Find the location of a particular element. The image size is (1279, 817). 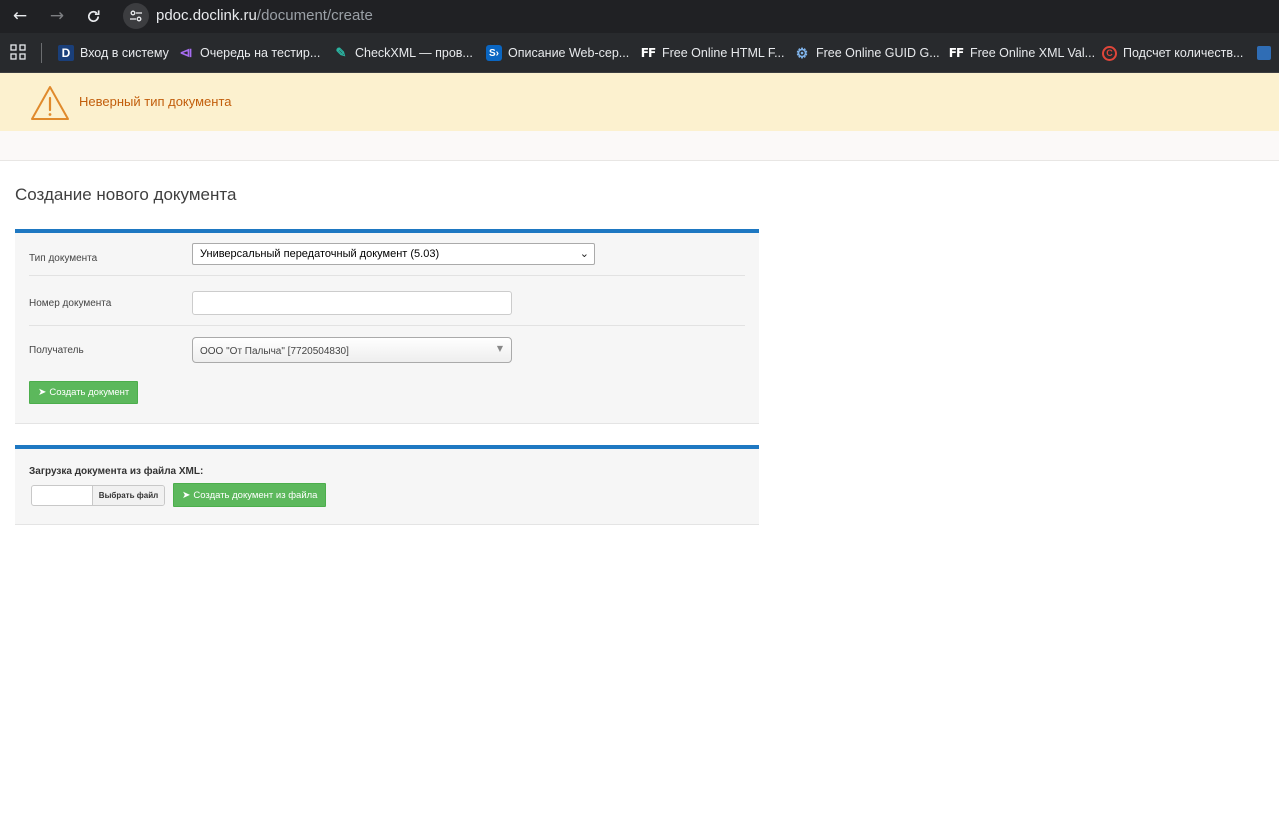

bookmark-item: D Вход в систему is located at coordinates (113, 53).